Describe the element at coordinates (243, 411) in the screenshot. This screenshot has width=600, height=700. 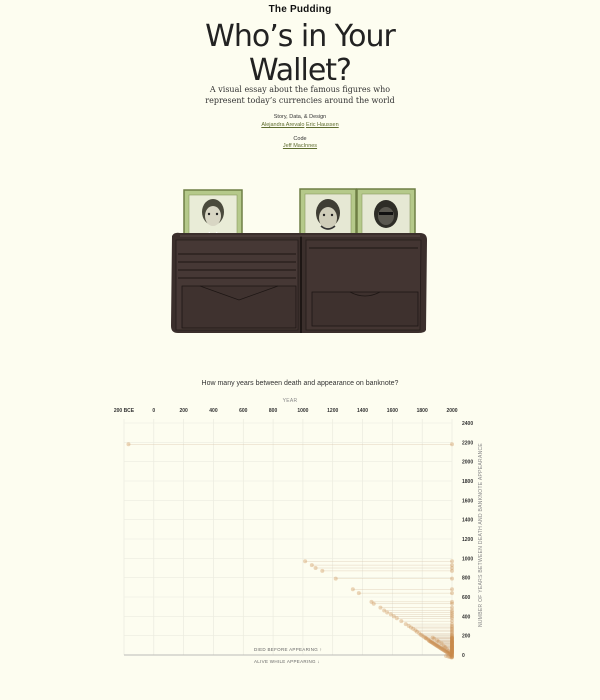
I see `x-tick-label: 600` at that location.